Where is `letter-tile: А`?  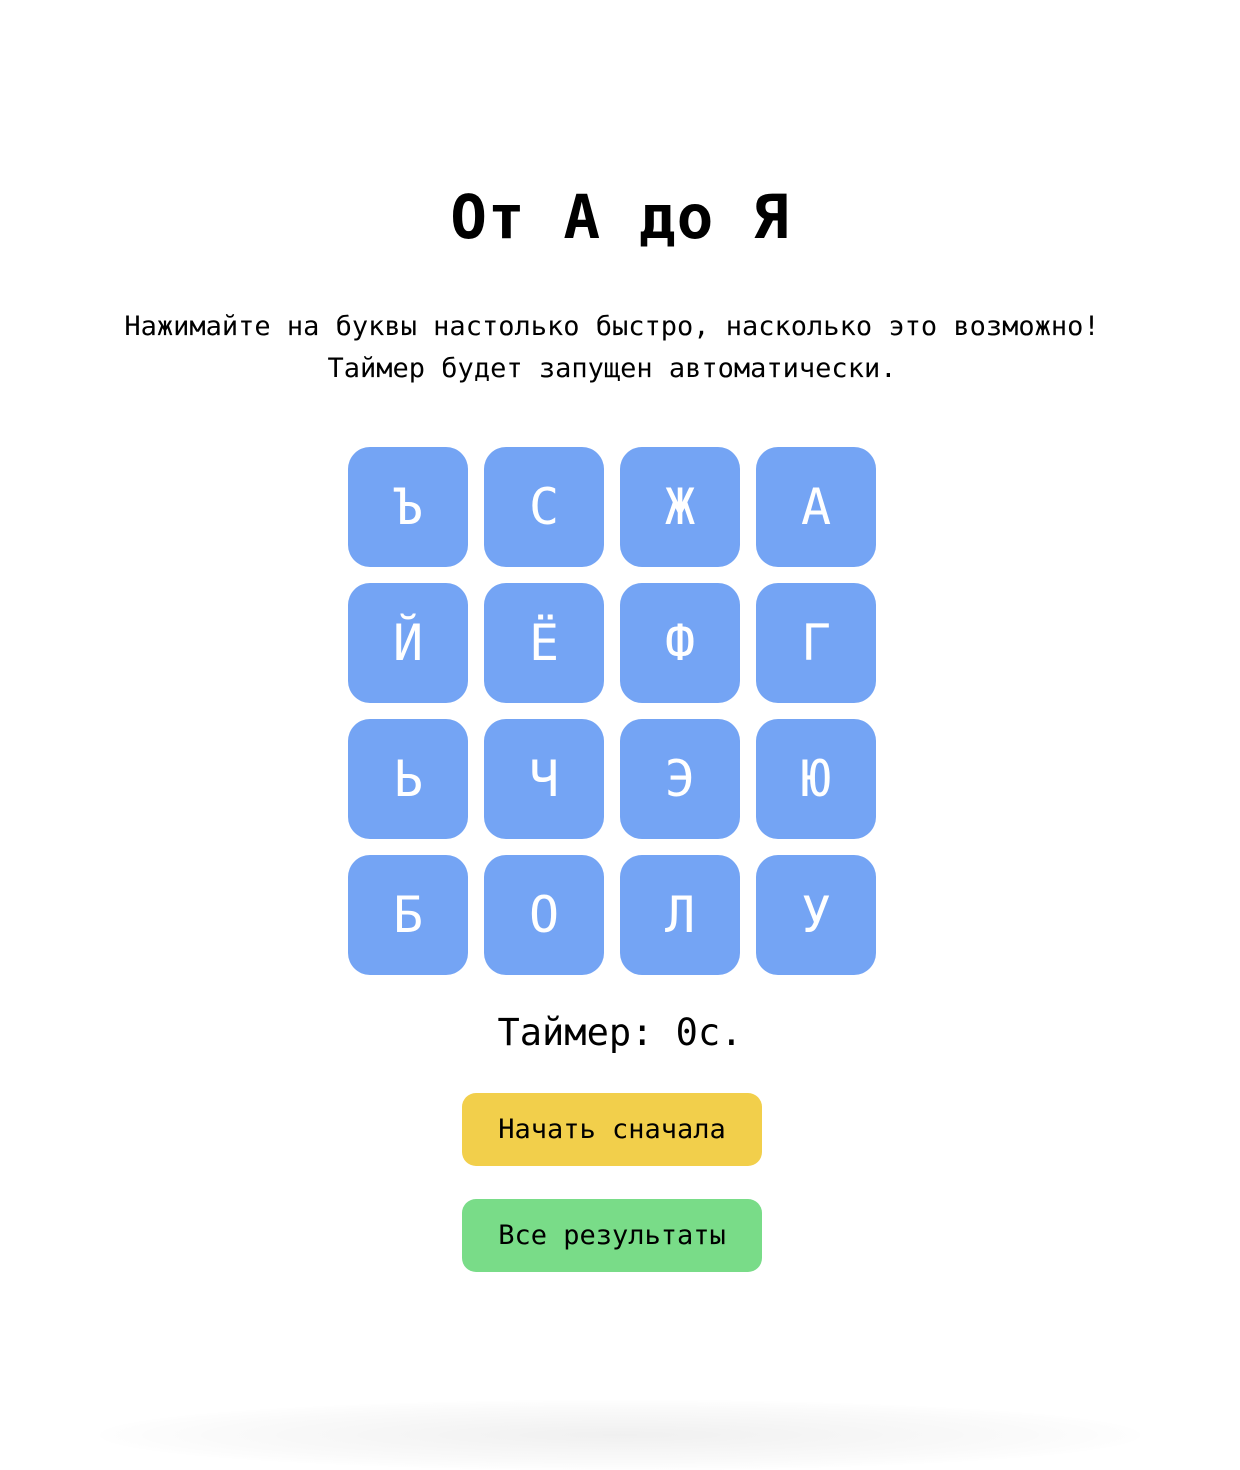
letter-tile: А is located at coordinates (816, 507).